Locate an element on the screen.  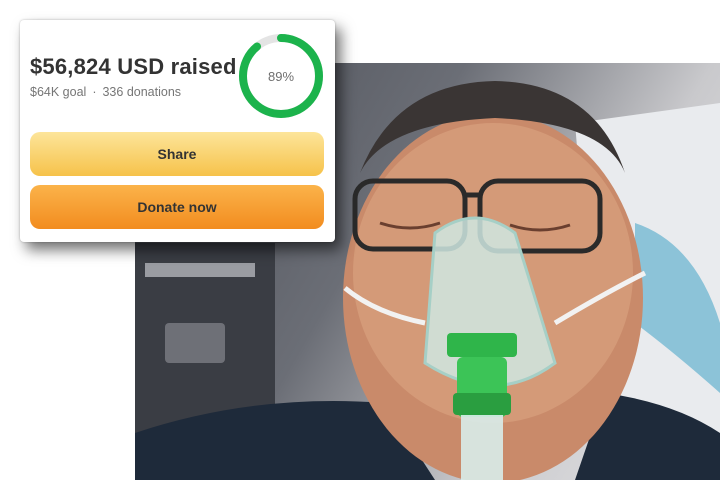
goal-text: $64K goal is located at coordinates (58, 92).